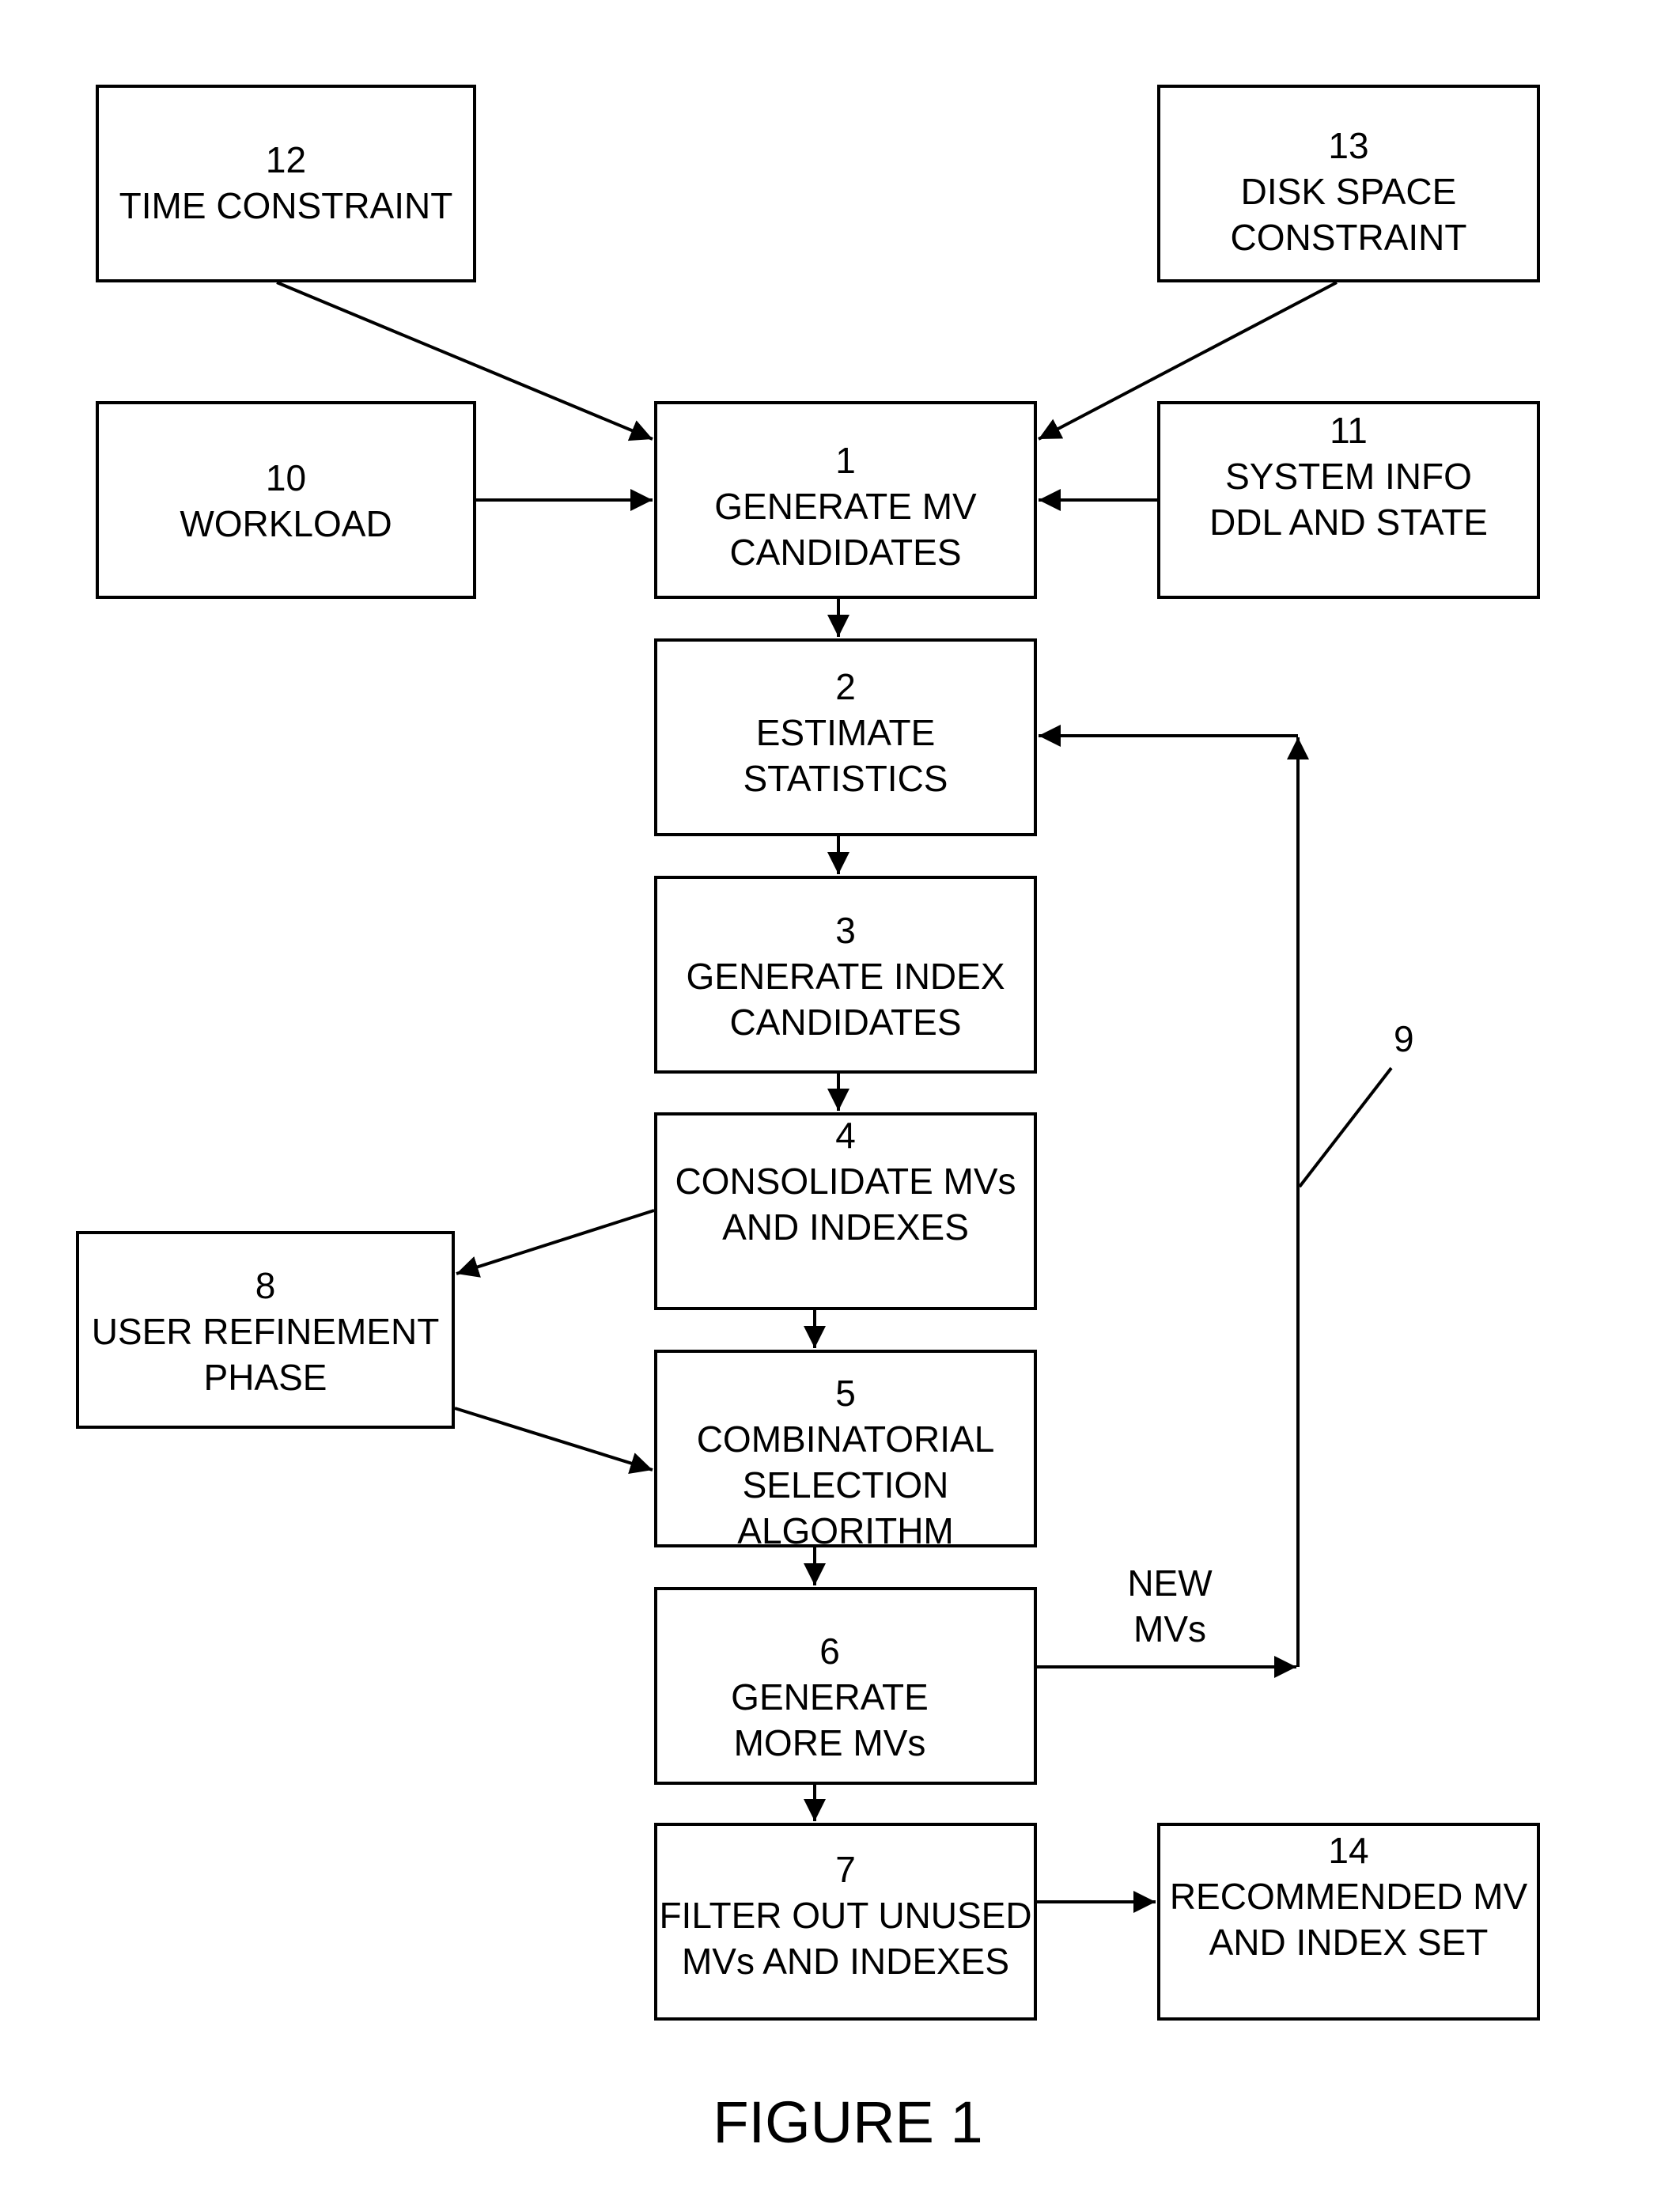 Image resolution: width=1680 pixels, height=2212 pixels. Describe the element at coordinates (845, 1531) in the screenshot. I see `box-label: ALGORITHM` at that location.